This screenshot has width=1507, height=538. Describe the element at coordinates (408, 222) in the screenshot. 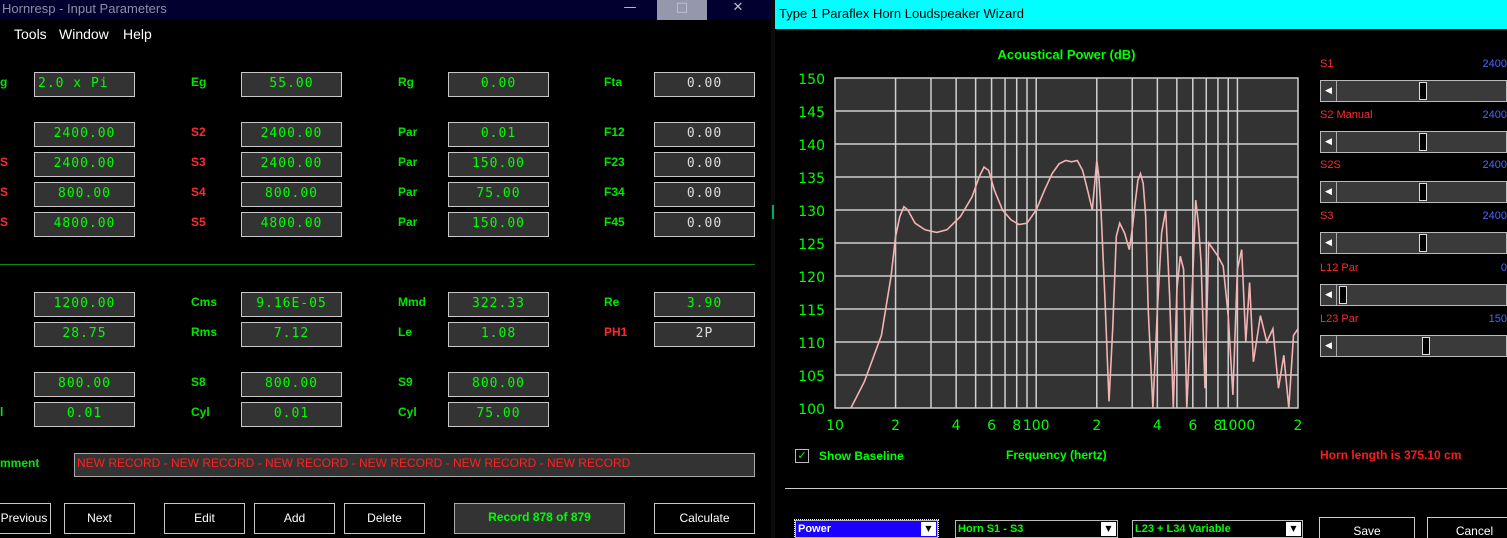

I see `label-par-4: Par` at that location.